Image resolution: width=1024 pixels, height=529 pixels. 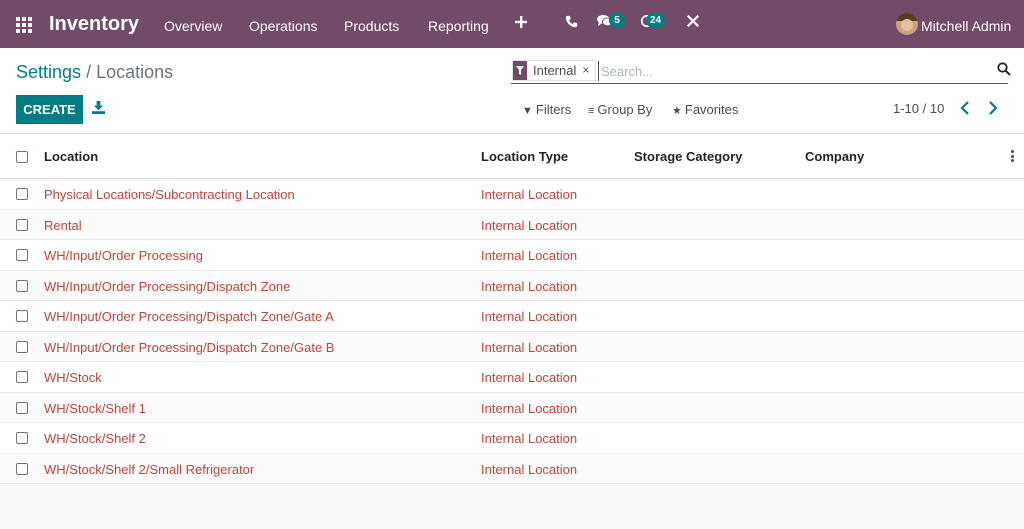 I want to click on app-name: Inventory, so click(x=94, y=24).